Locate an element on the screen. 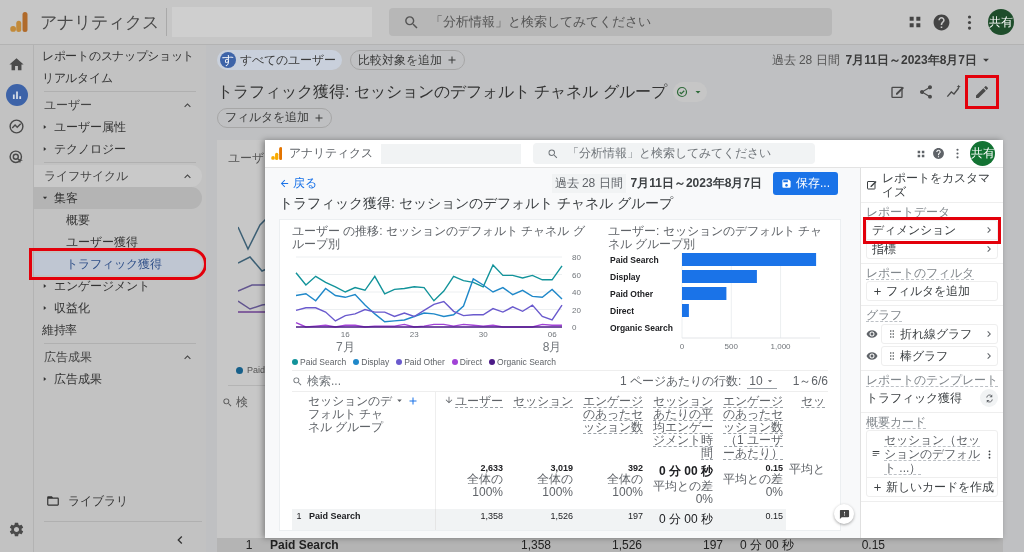 The width and height of the screenshot is (1024, 552). settings-icon is located at coordinates (16, 529).